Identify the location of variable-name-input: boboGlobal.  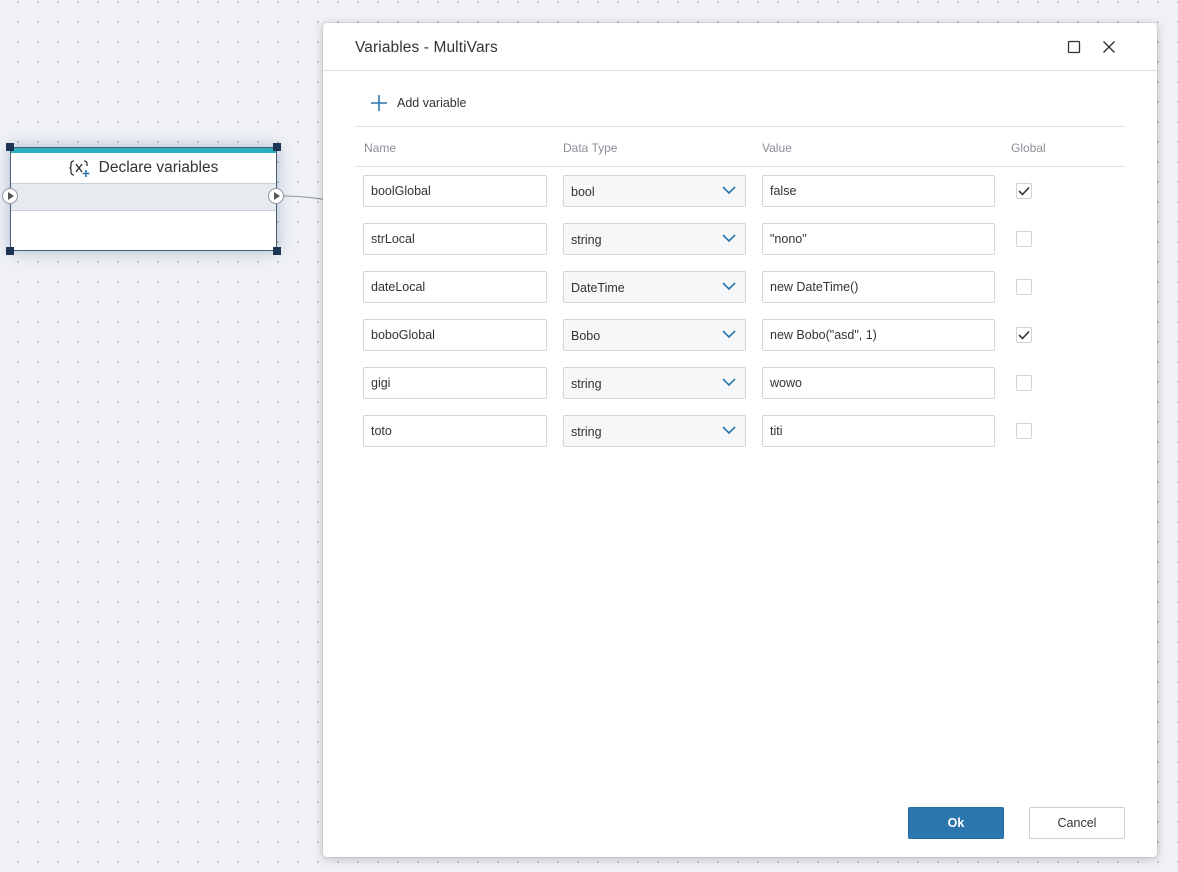
(455, 335).